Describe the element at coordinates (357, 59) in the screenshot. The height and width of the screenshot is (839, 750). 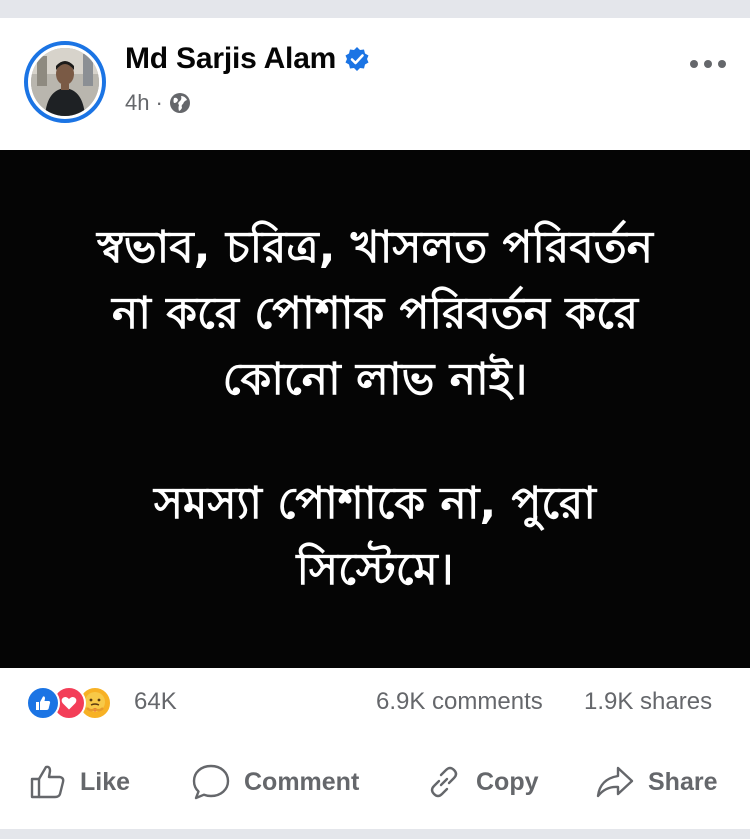
I see `verified-badge-icon` at that location.